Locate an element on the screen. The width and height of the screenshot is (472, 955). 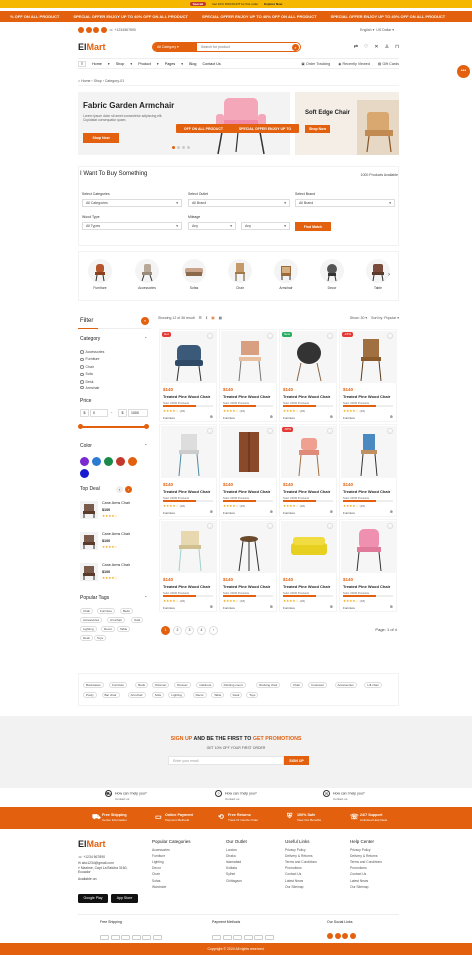
page-4: 4 is located at coordinates (201, 630).